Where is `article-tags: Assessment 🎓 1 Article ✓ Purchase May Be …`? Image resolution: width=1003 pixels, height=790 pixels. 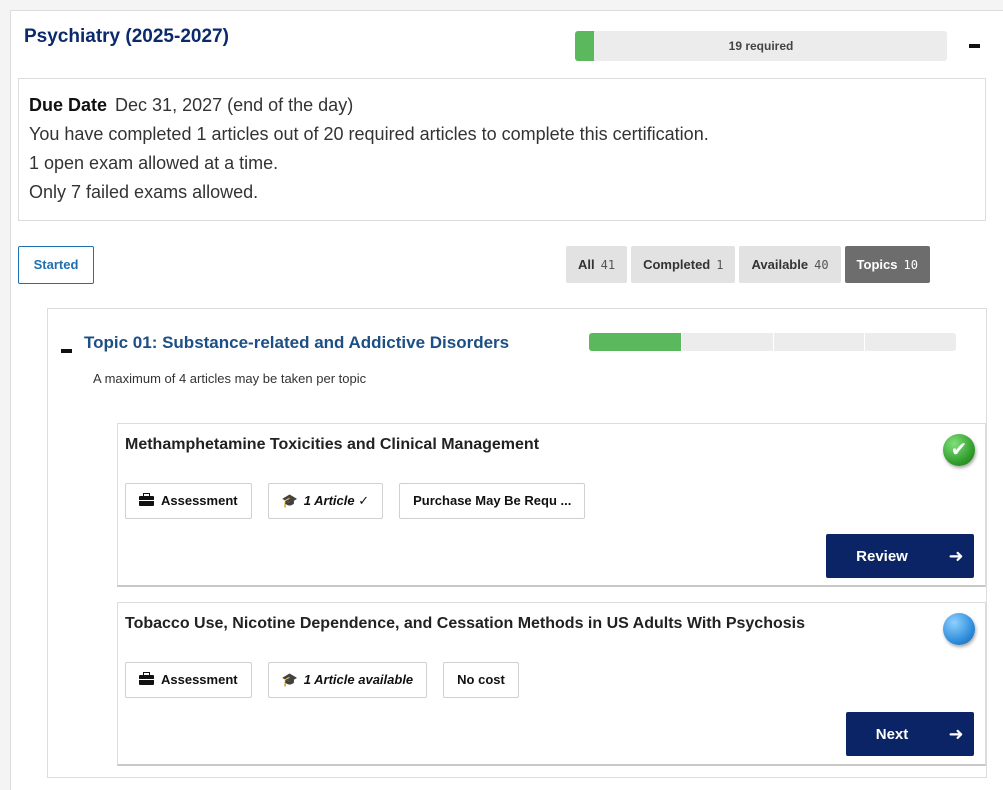 article-tags: Assessment 🎓 1 Article ✓ Purchase May Be … is located at coordinates (355, 501).